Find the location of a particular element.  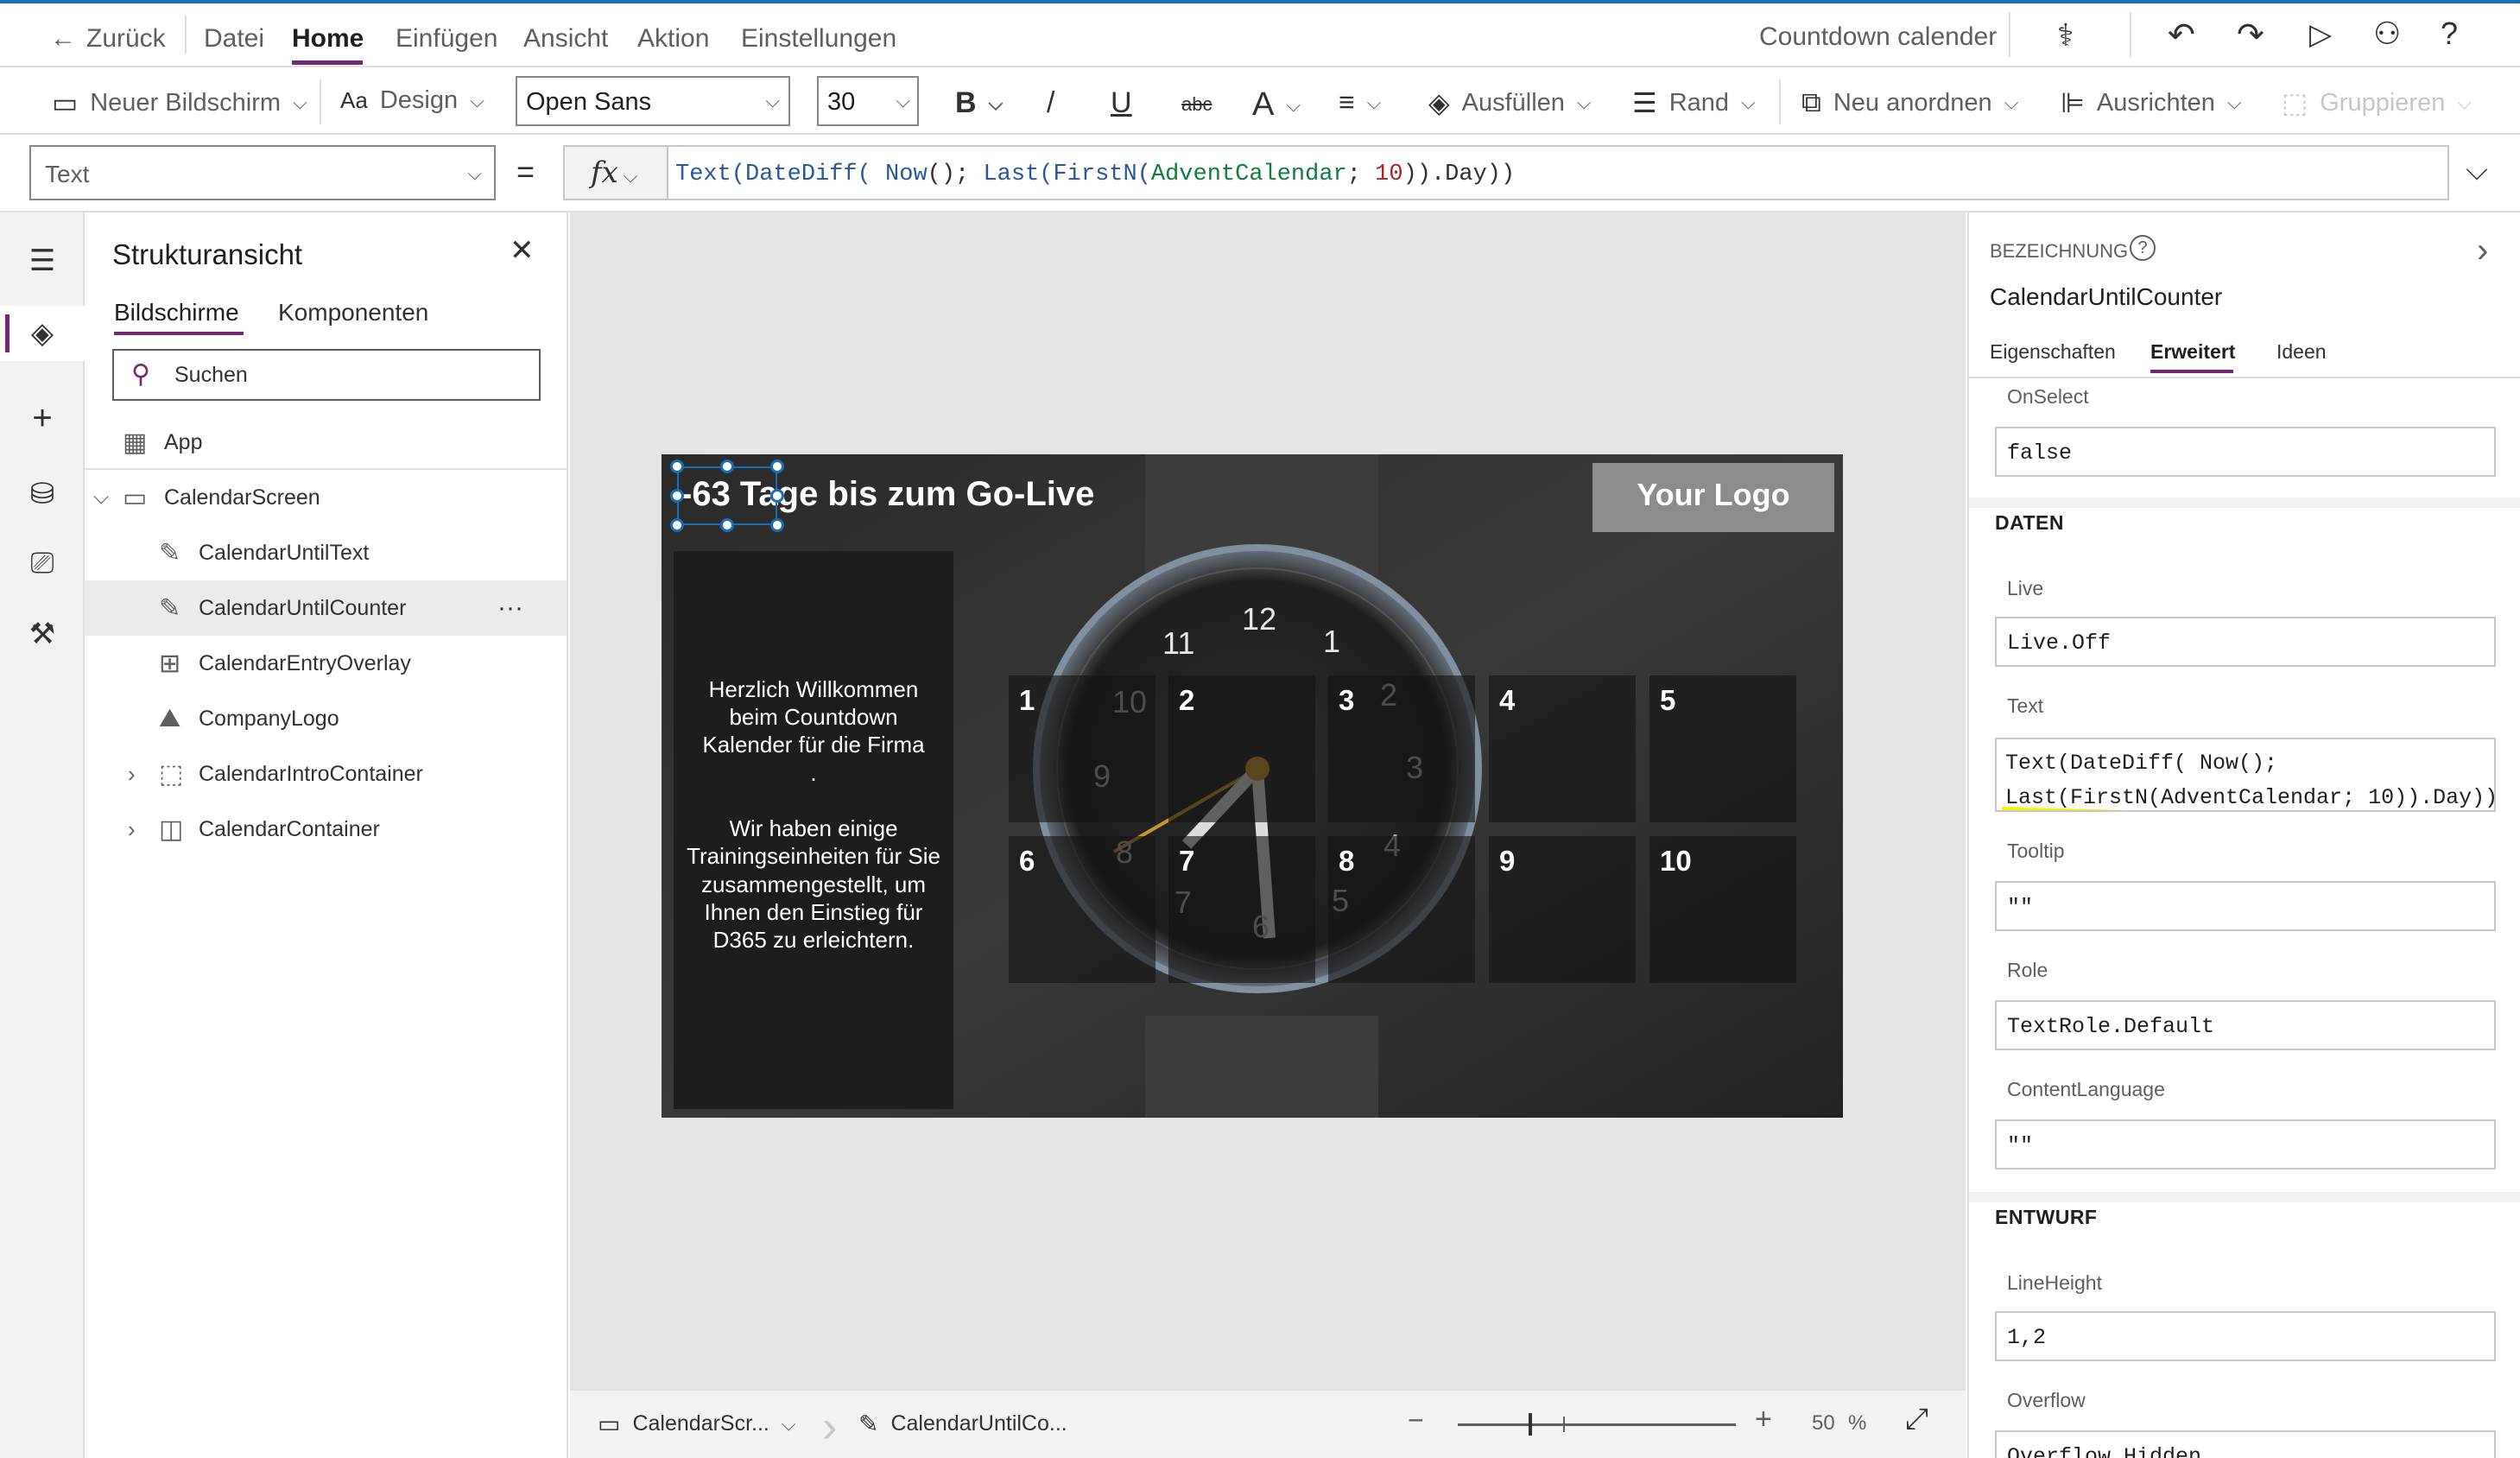

calendar-tile: 4 is located at coordinates (1562, 748).